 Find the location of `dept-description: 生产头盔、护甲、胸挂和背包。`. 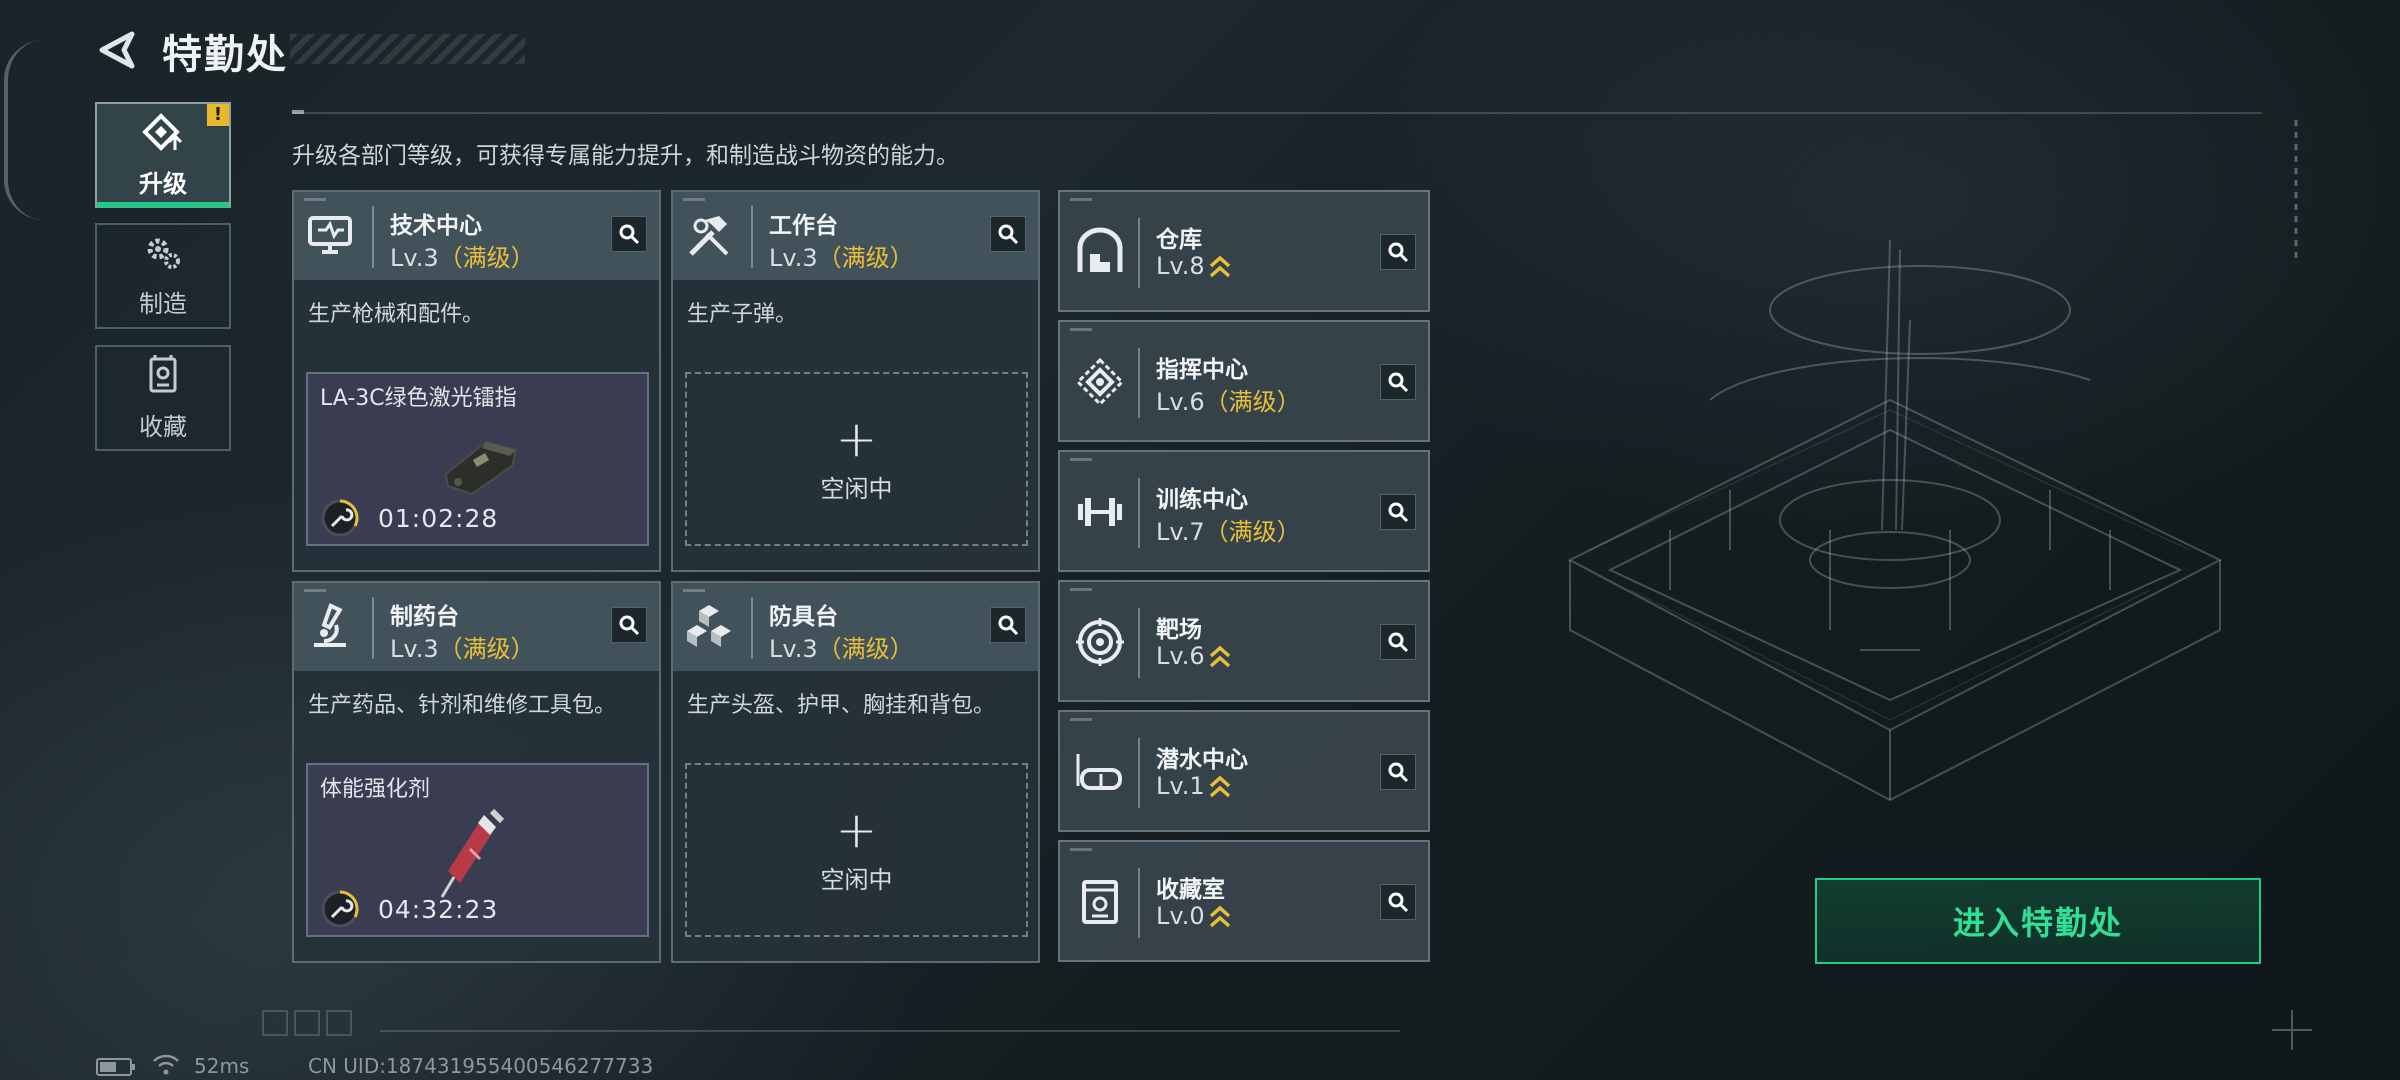

dept-description: 生产头盔、护甲、胸挂和背包。 is located at coordinates (841, 705).